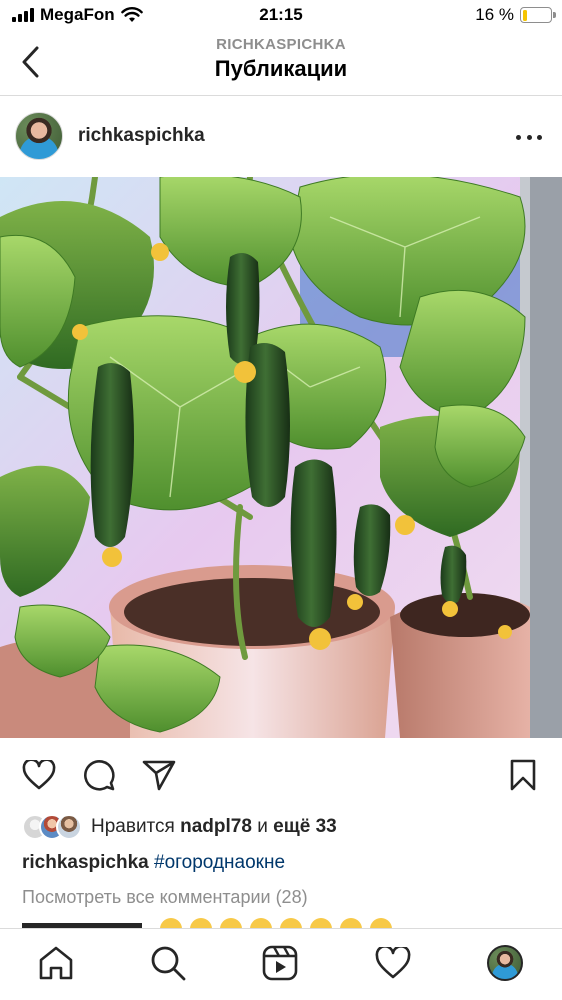  What do you see at coordinates (515, 15) in the screenshot?
I see `status-right: 16 %` at bounding box center [515, 15].